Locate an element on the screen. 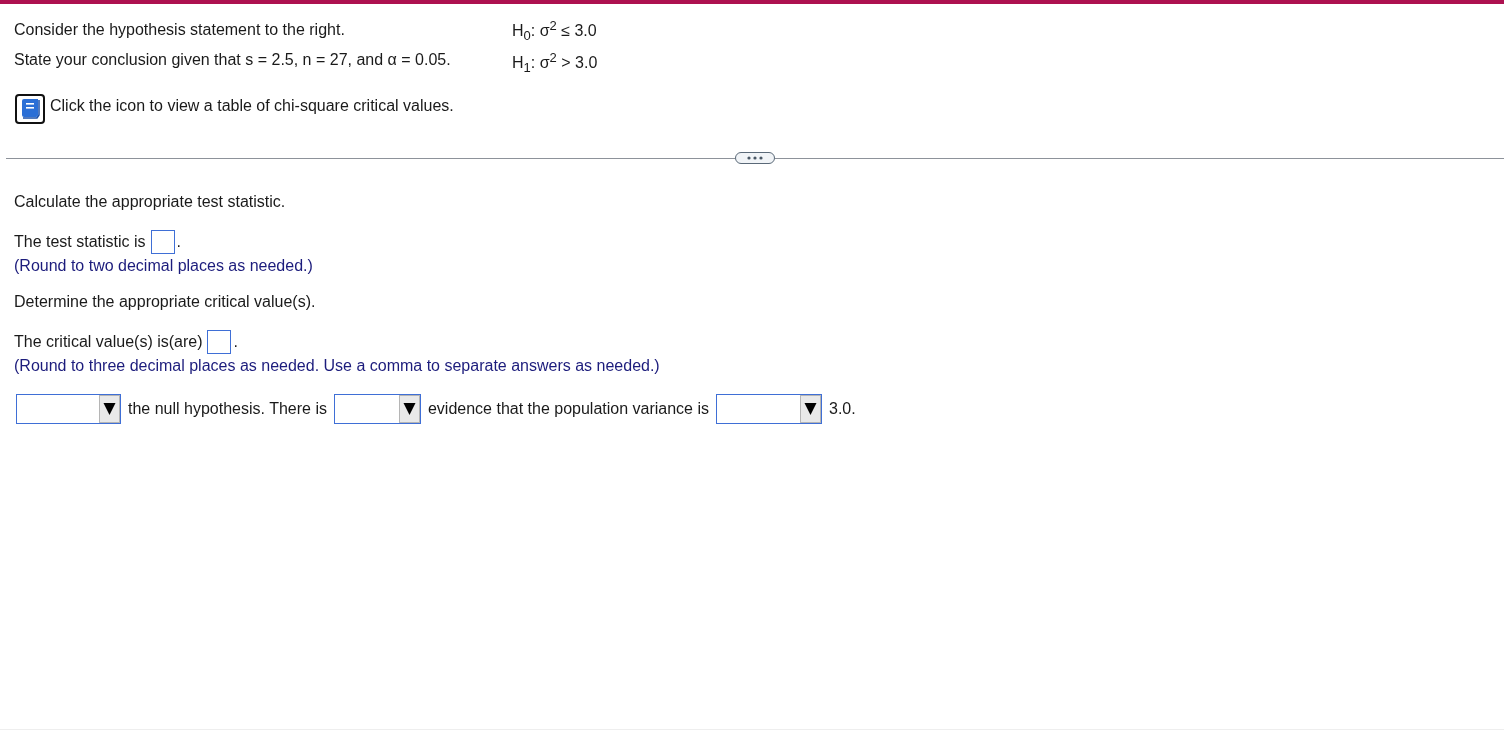 This screenshot has width=1504, height=730. instruction-text: Click the icon to view a table of chi-square critical values. is located at coordinates (252, 105).